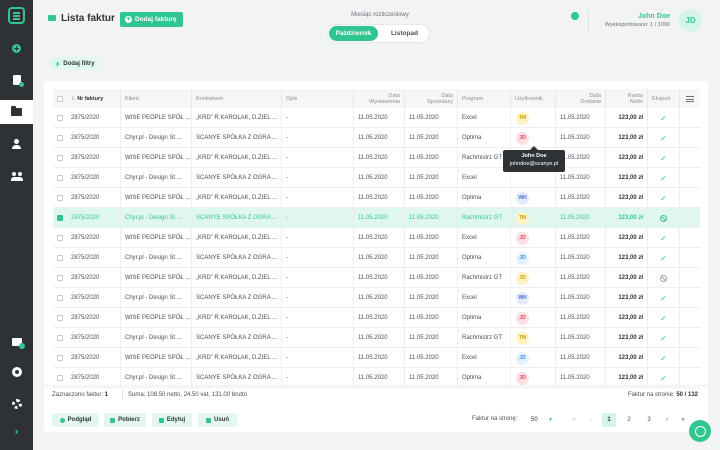  Describe the element at coordinates (575, 16) in the screenshot. I see `notification-icon` at that location.